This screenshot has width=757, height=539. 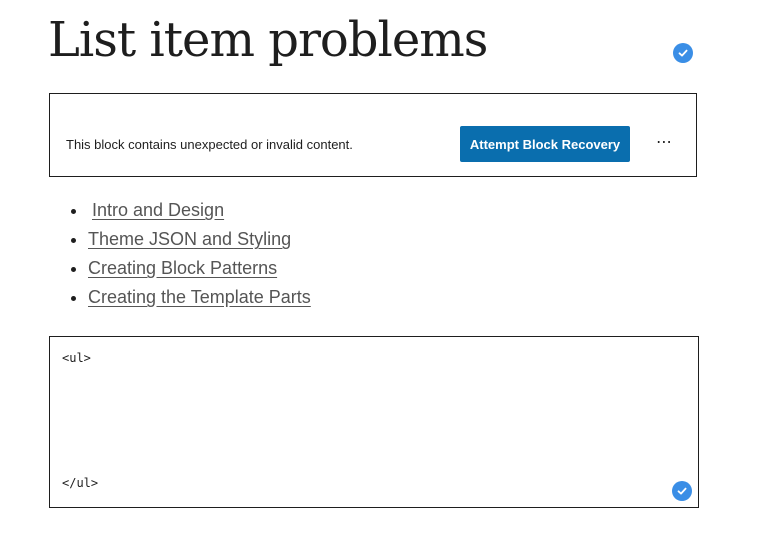 I want to click on list-item-link: Creating the Template Parts, so click(x=199, y=297).